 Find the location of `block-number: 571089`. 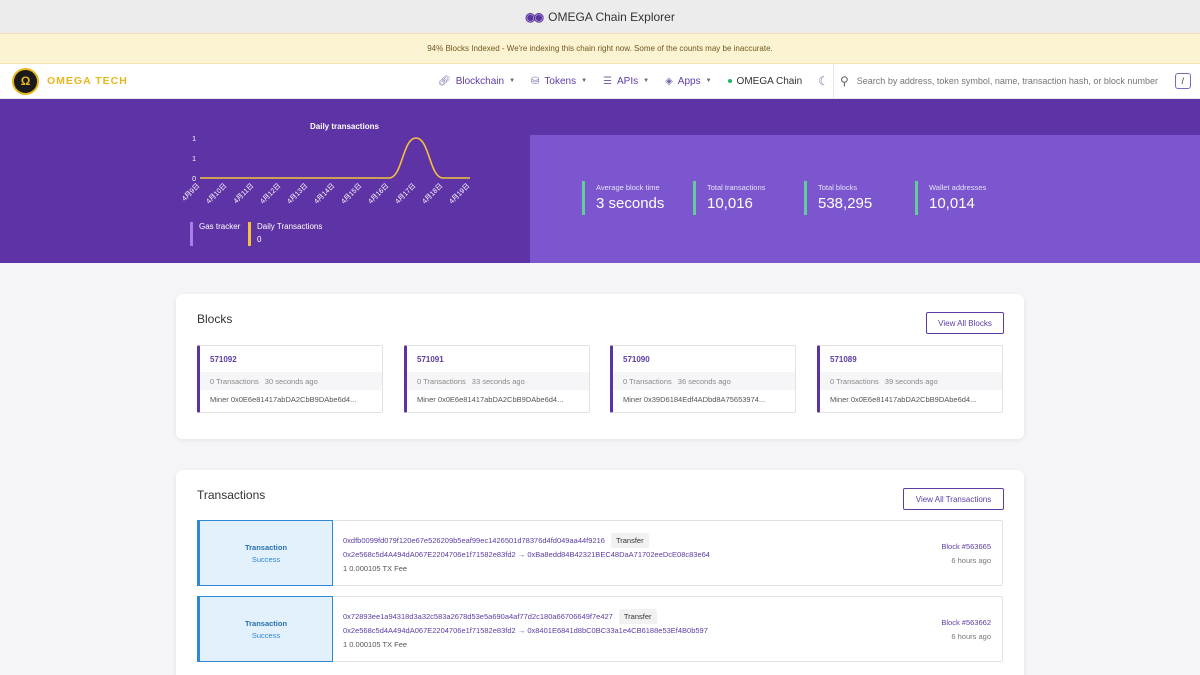

block-number: 571089 is located at coordinates (843, 359).